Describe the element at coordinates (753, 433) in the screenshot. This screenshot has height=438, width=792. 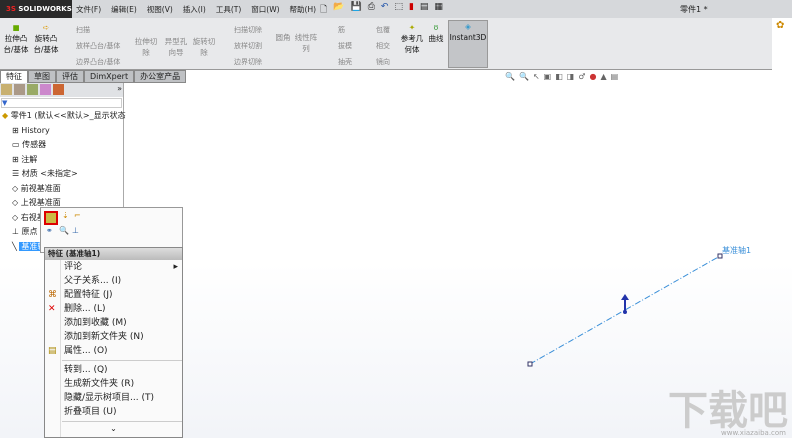
I see `watermark-url: www.xiazaiba.com` at that location.